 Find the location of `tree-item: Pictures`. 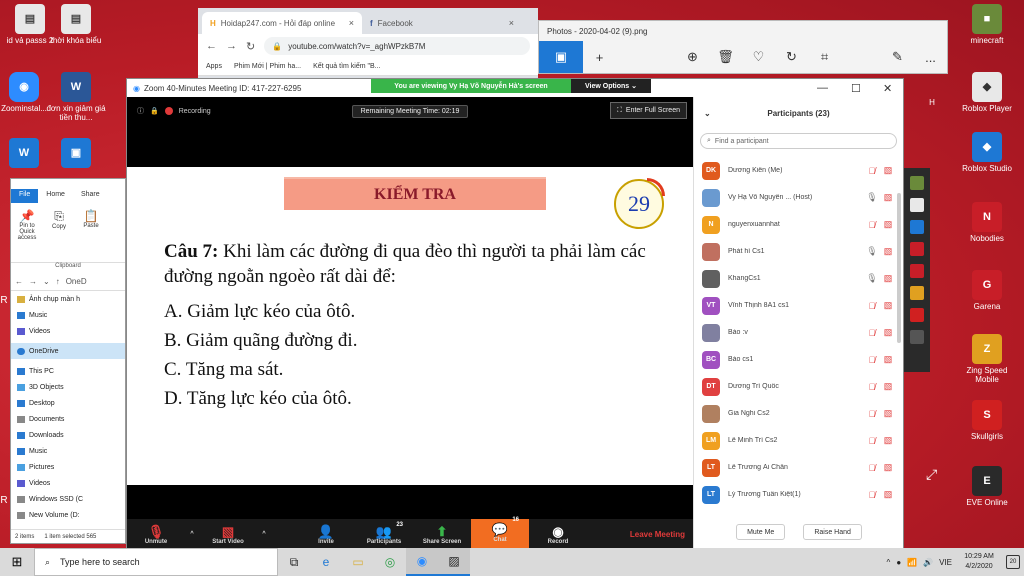

tree-item: Pictures is located at coordinates (68, 467).